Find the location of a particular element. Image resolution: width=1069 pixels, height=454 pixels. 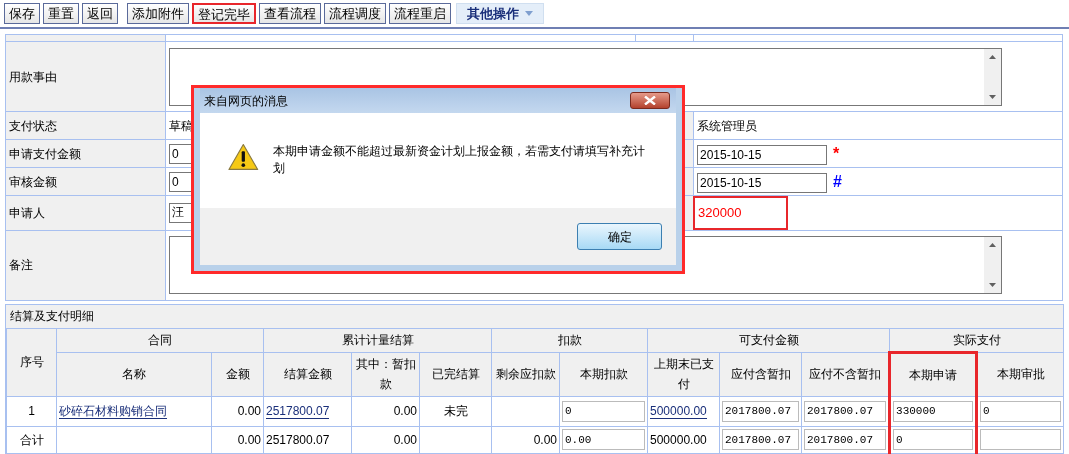

field-value: 系统管理员 is located at coordinates (727, 125).